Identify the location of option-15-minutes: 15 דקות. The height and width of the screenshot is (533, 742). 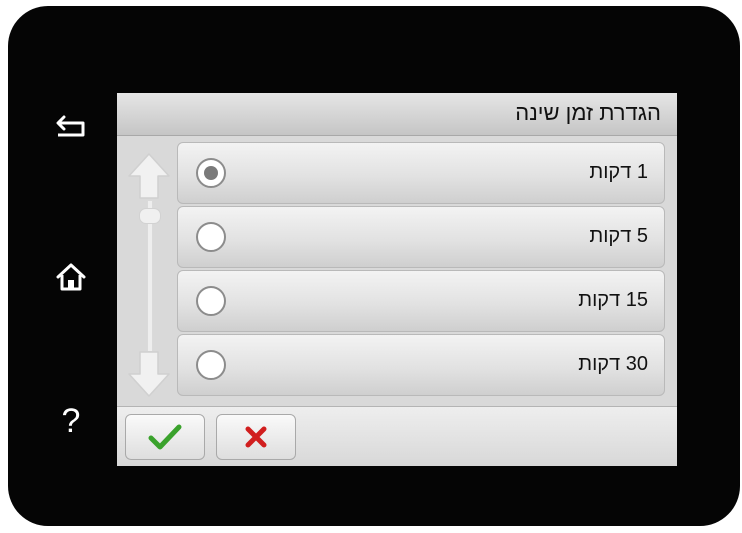
(421, 301).